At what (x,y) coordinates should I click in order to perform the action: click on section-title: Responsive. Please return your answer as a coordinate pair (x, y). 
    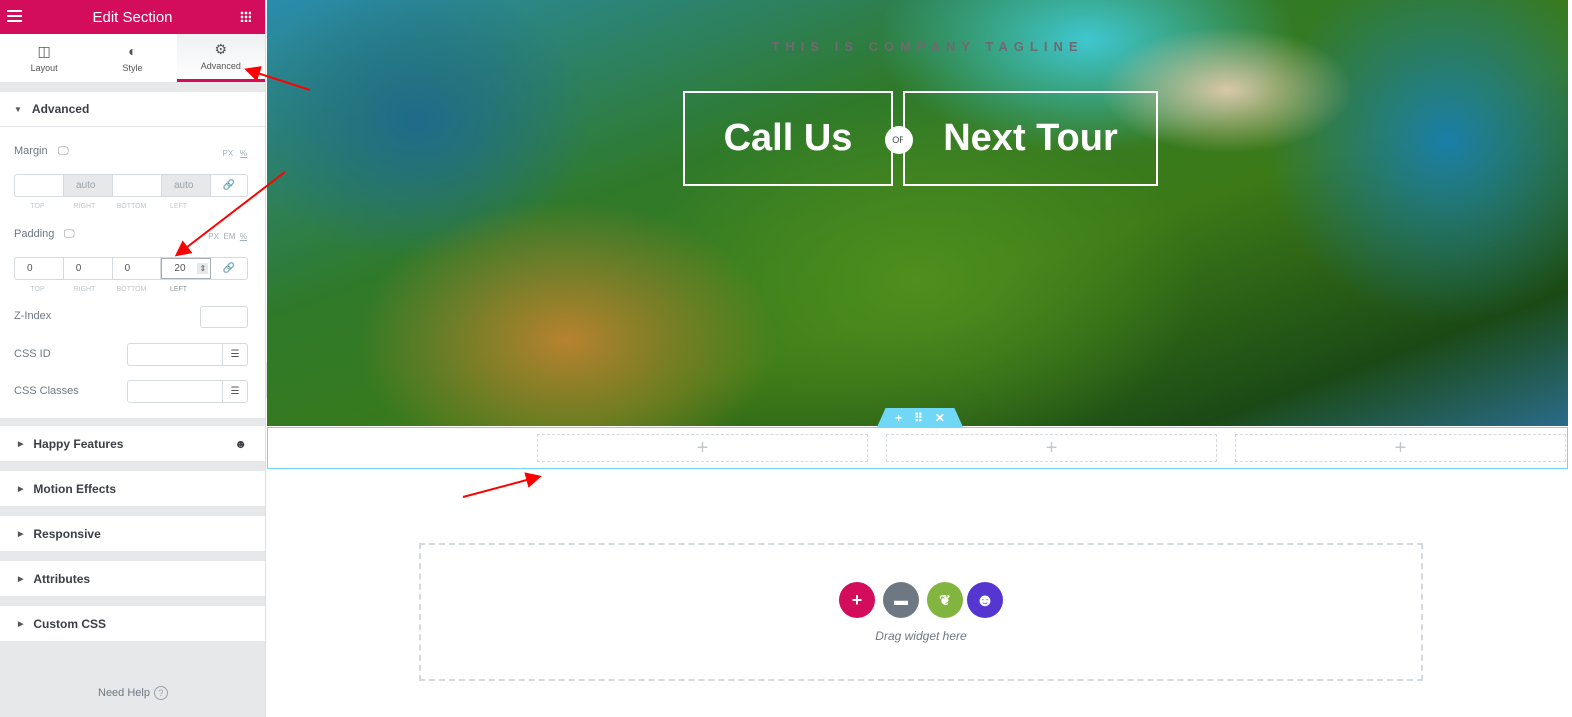
    Looking at the image, I should click on (67, 533).